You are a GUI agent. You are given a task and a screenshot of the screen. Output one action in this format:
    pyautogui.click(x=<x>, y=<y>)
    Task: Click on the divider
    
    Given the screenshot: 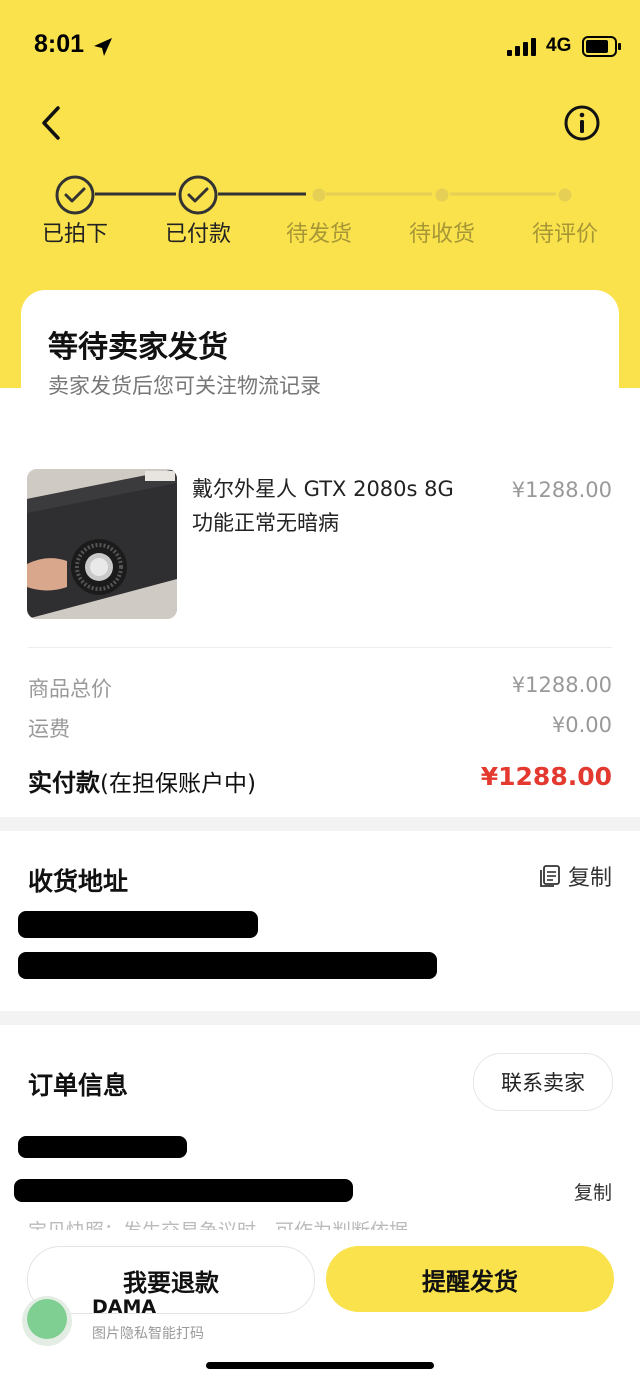 What is the action you would take?
    pyautogui.click(x=320, y=647)
    